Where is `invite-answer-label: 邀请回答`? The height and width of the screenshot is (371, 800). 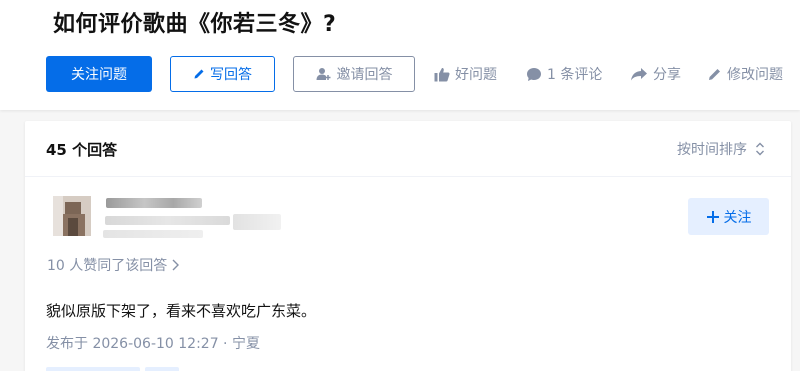 invite-answer-label: 邀请回答 is located at coordinates (364, 75).